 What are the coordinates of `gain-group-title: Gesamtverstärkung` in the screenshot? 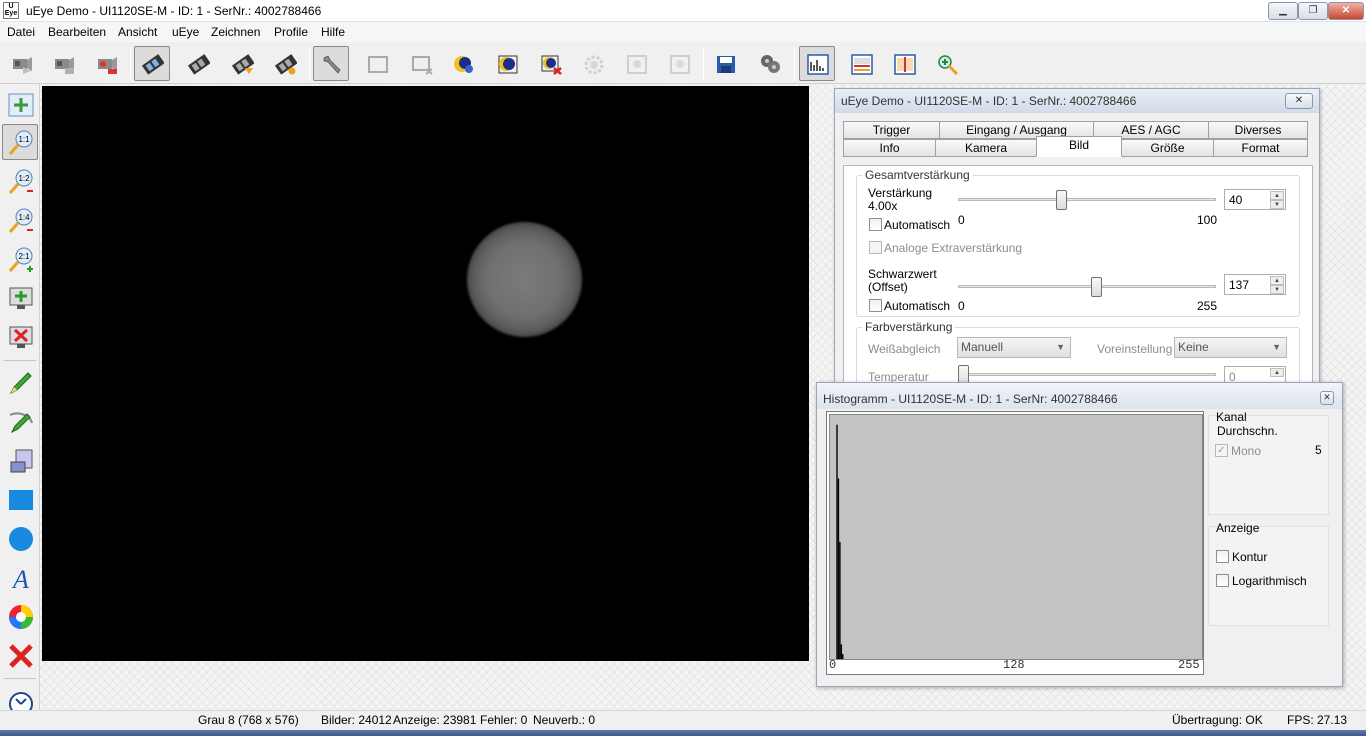 It's located at (917, 175).